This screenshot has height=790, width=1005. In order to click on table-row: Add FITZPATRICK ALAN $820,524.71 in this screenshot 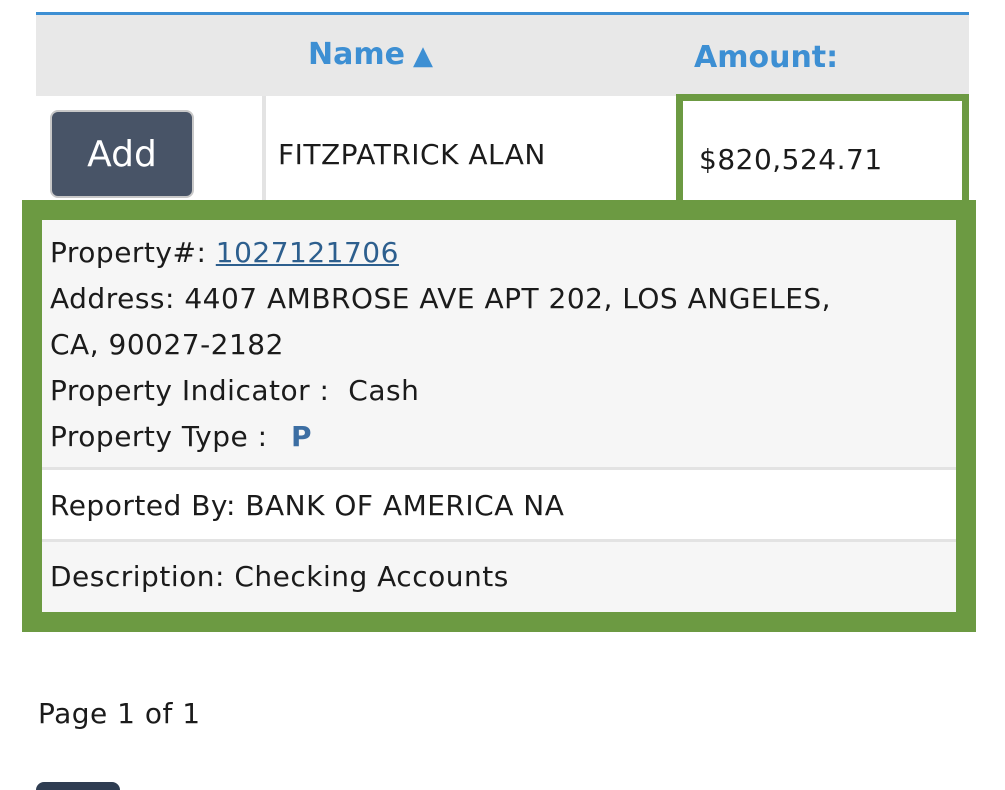, I will do `click(502, 147)`.